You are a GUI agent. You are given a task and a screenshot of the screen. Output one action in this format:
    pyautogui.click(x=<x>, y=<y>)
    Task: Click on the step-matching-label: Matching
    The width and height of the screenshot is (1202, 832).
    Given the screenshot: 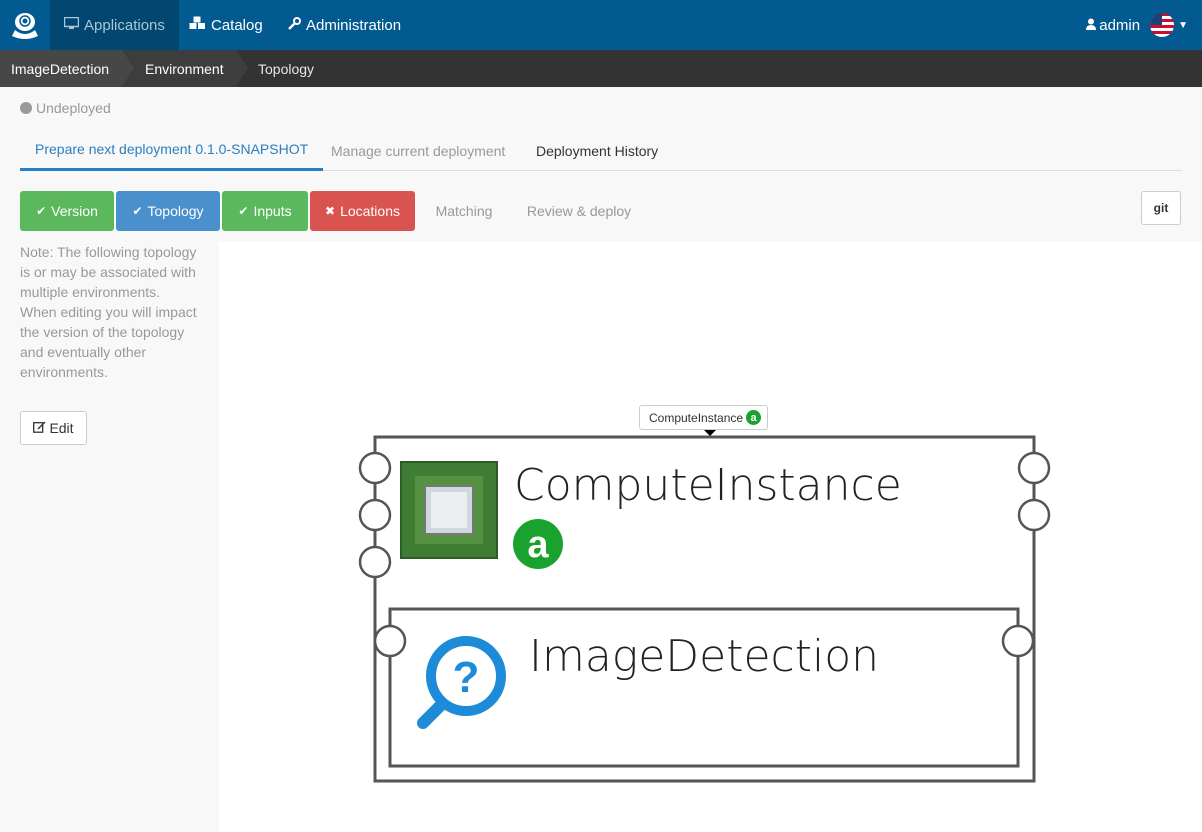 What is the action you would take?
    pyautogui.click(x=464, y=211)
    